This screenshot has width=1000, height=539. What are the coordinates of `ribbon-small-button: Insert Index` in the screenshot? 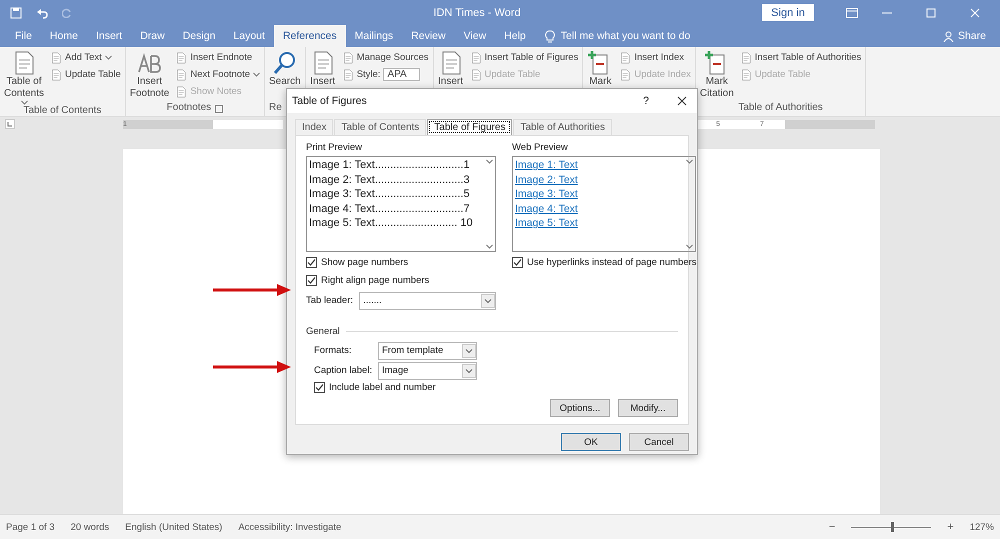 It's located at (655, 57).